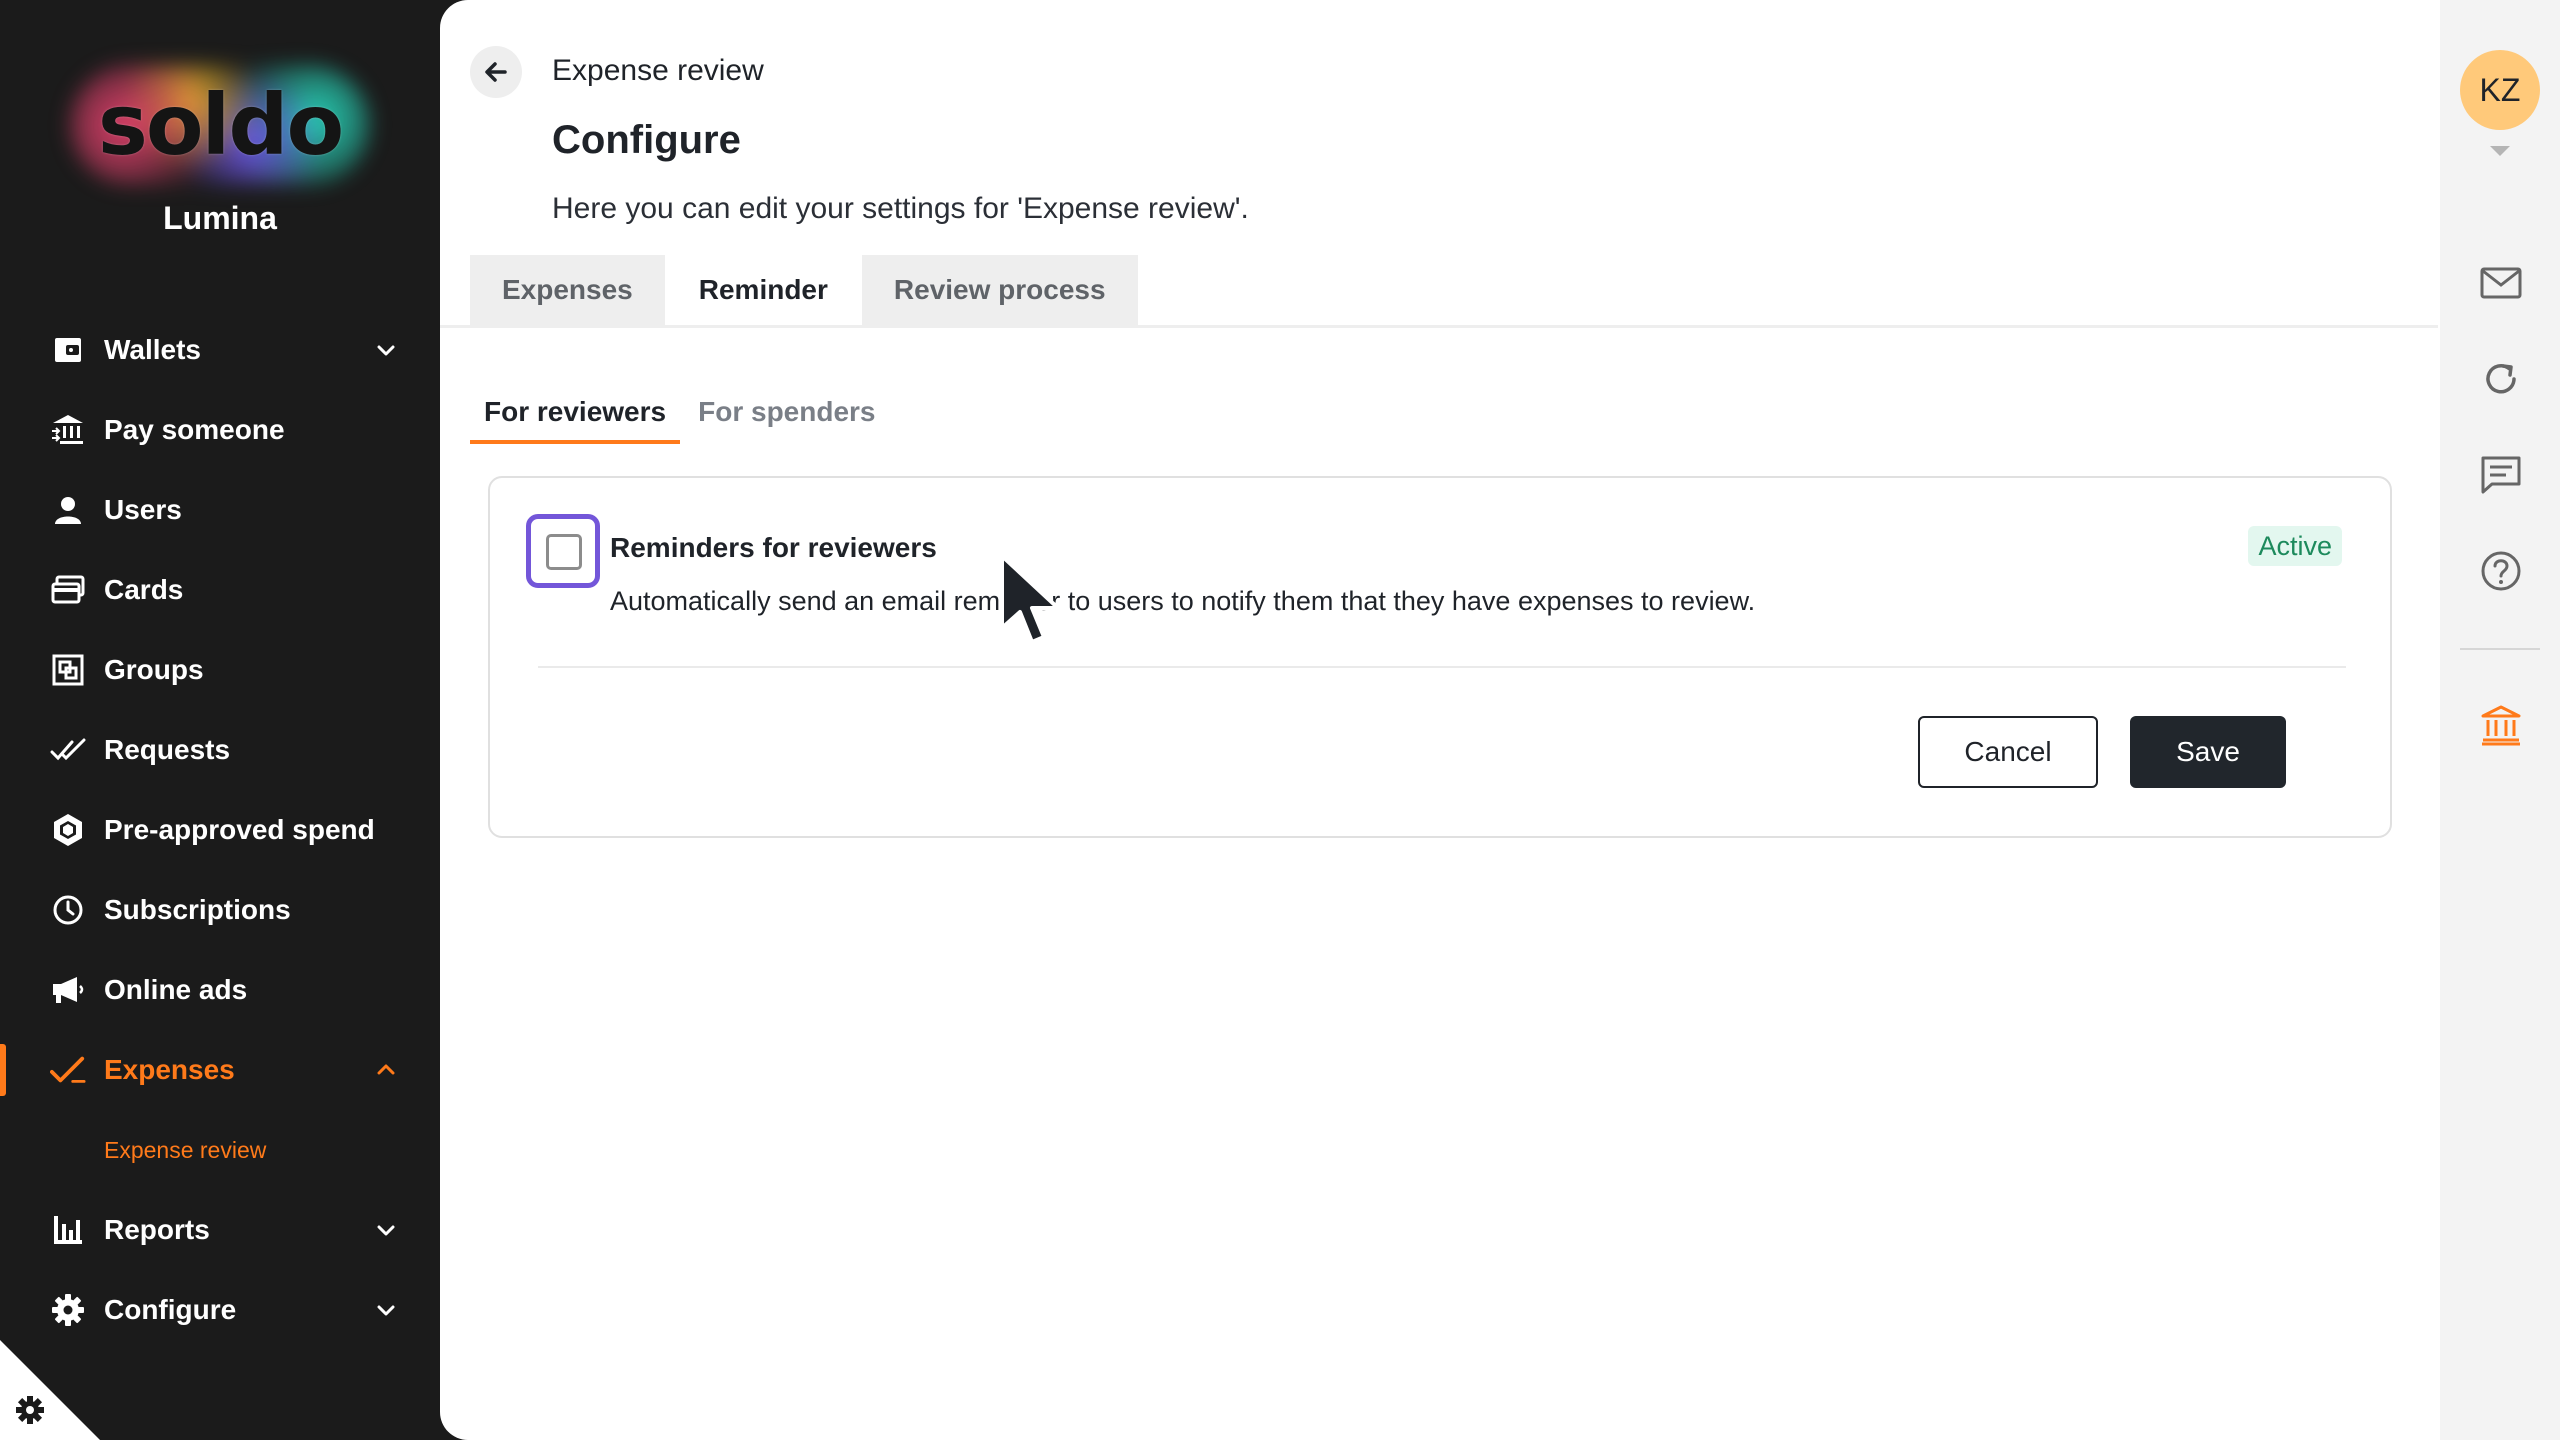 The height and width of the screenshot is (1440, 2560). I want to click on rail-divider, so click(2500, 649).